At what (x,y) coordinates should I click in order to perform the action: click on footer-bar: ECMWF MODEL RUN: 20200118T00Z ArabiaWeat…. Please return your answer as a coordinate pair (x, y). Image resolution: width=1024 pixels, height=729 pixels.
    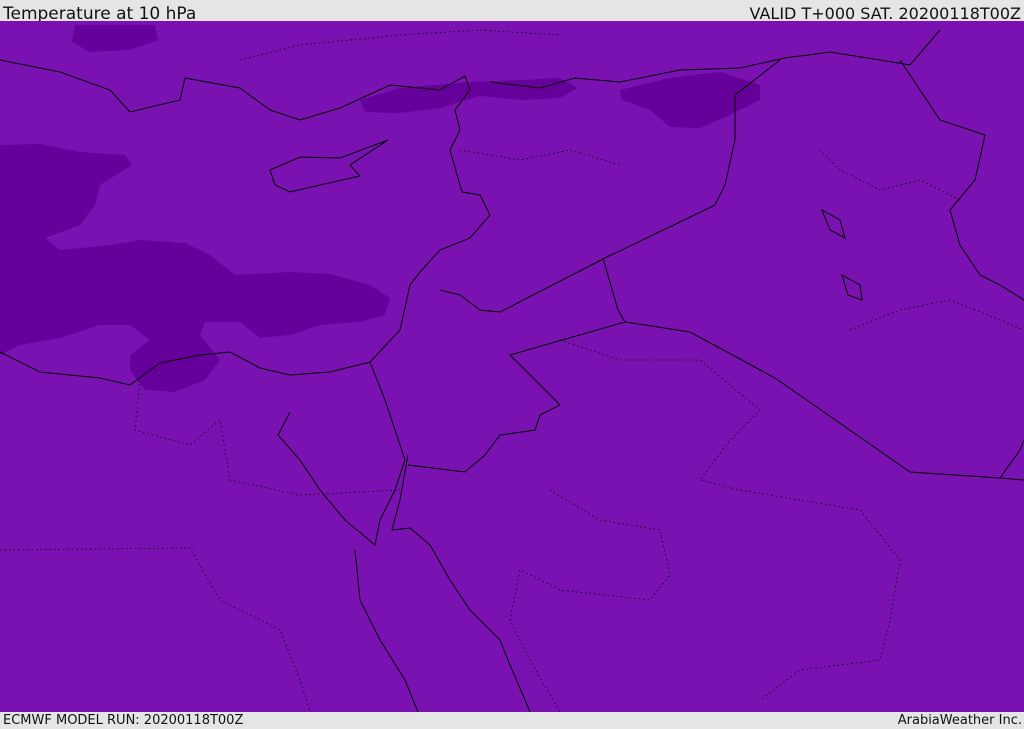
    Looking at the image, I should click on (512, 720).